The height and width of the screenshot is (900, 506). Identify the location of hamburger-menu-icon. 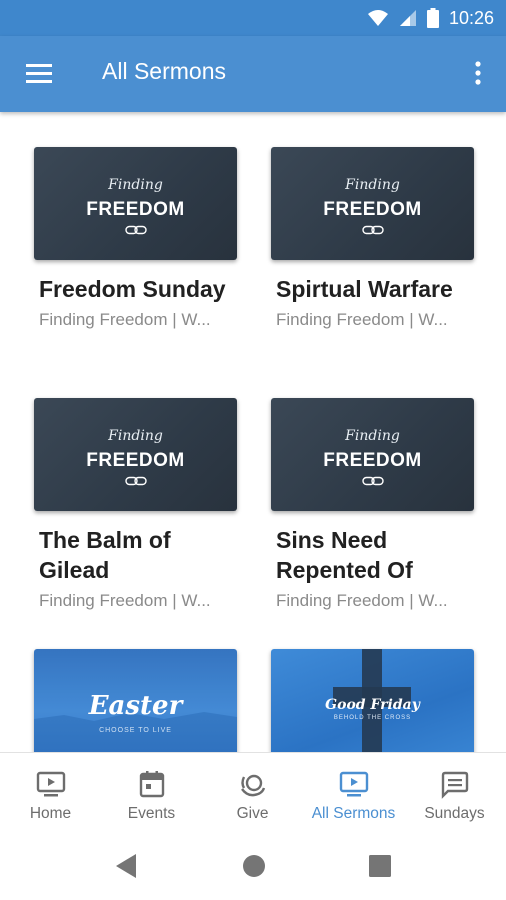
(39, 73).